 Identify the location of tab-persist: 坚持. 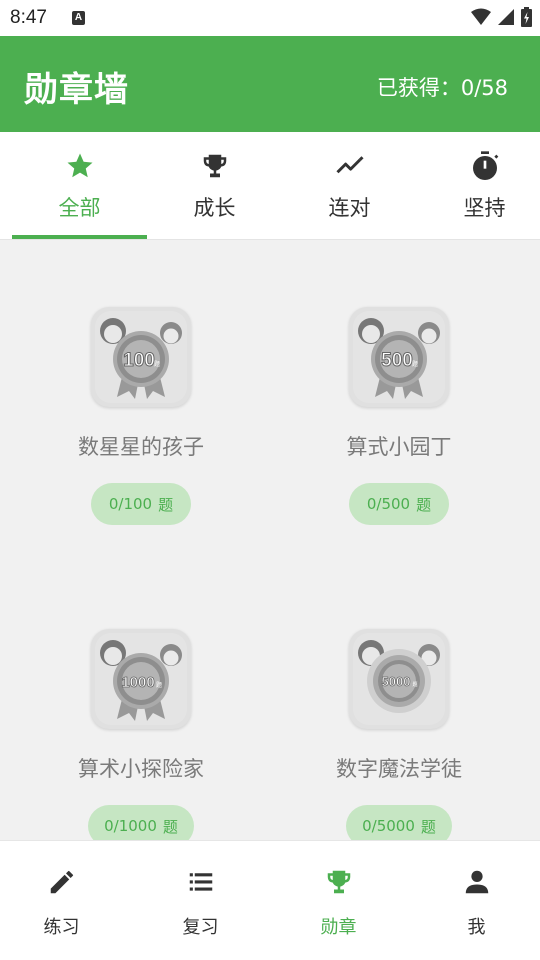
(478, 186).